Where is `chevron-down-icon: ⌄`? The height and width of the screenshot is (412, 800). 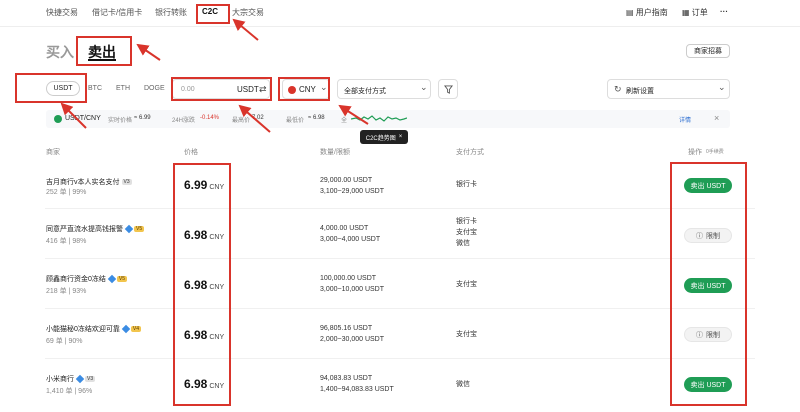
chevron-down-icon: ⌄ is located at coordinates (424, 87).